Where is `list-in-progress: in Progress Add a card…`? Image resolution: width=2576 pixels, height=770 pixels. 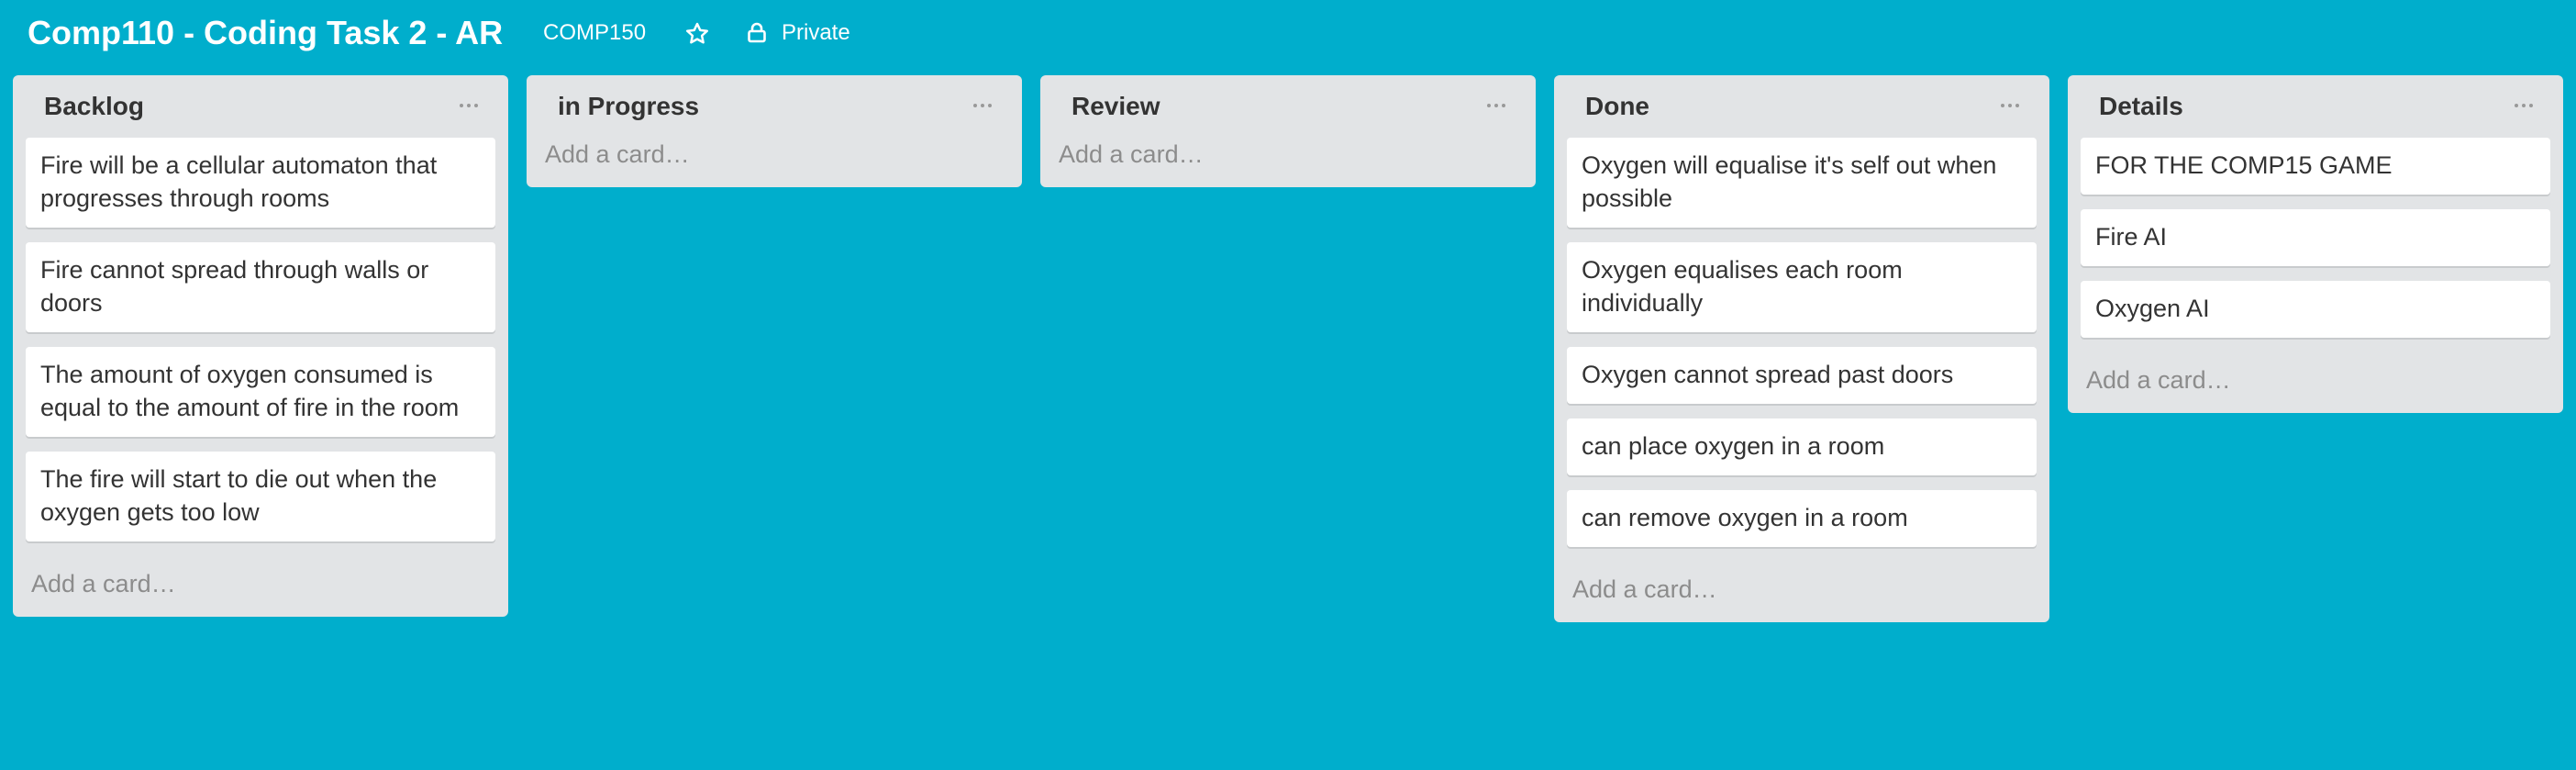
list-in-progress: in Progress Add a card… is located at coordinates (774, 131).